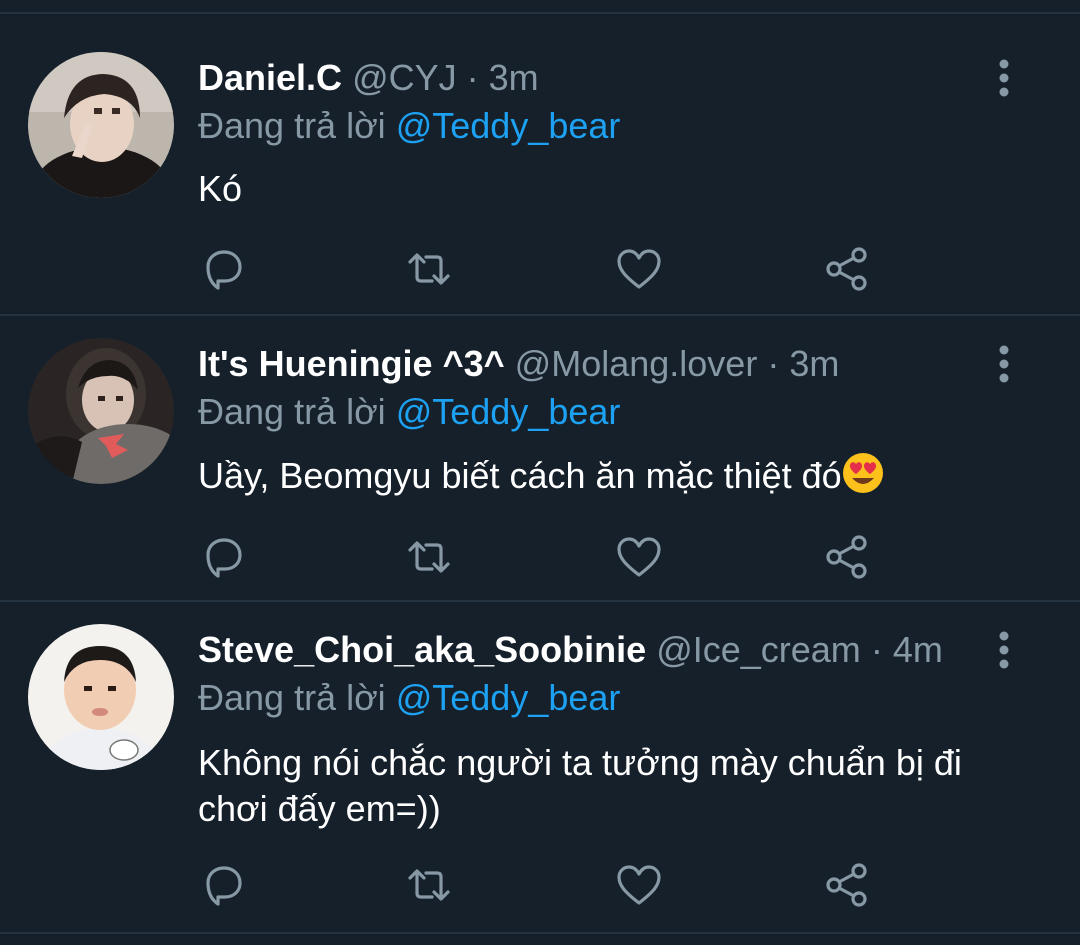 The height and width of the screenshot is (945, 1080). I want to click on tweet-header: It's Hueningie ^3^ @Molang.lover · 3m, so click(584, 364).